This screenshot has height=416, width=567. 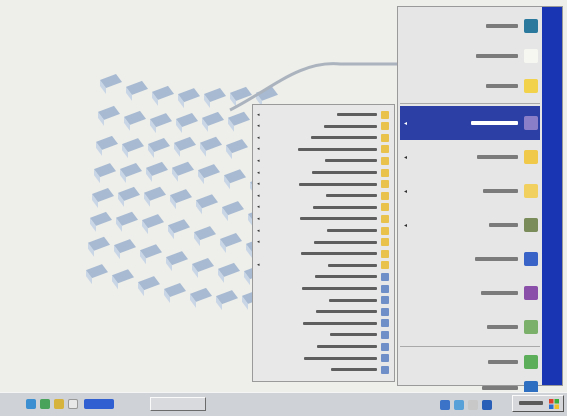 I want to click on quick-launch-bar, so click(x=475, y=404).